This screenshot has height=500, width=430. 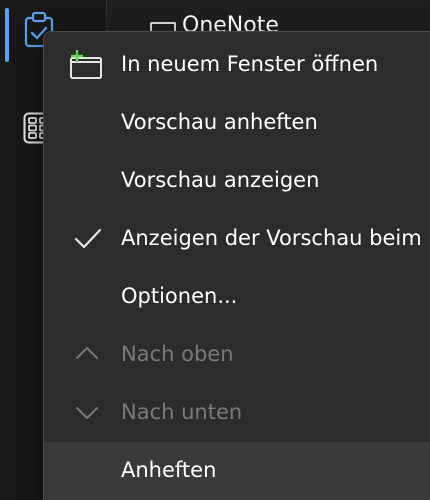 I want to click on menu-item-label: Anheften, so click(x=169, y=470).